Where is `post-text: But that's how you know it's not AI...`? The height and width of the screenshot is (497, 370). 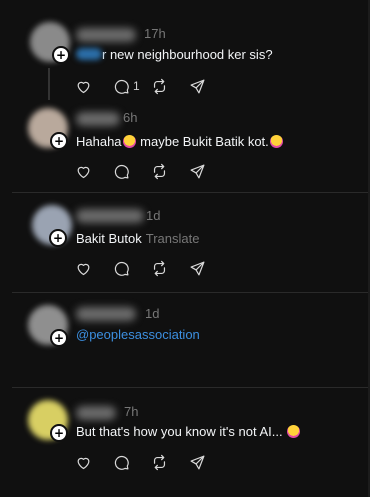 post-text: But that's how you know it's not AI... is located at coordinates (188, 431).